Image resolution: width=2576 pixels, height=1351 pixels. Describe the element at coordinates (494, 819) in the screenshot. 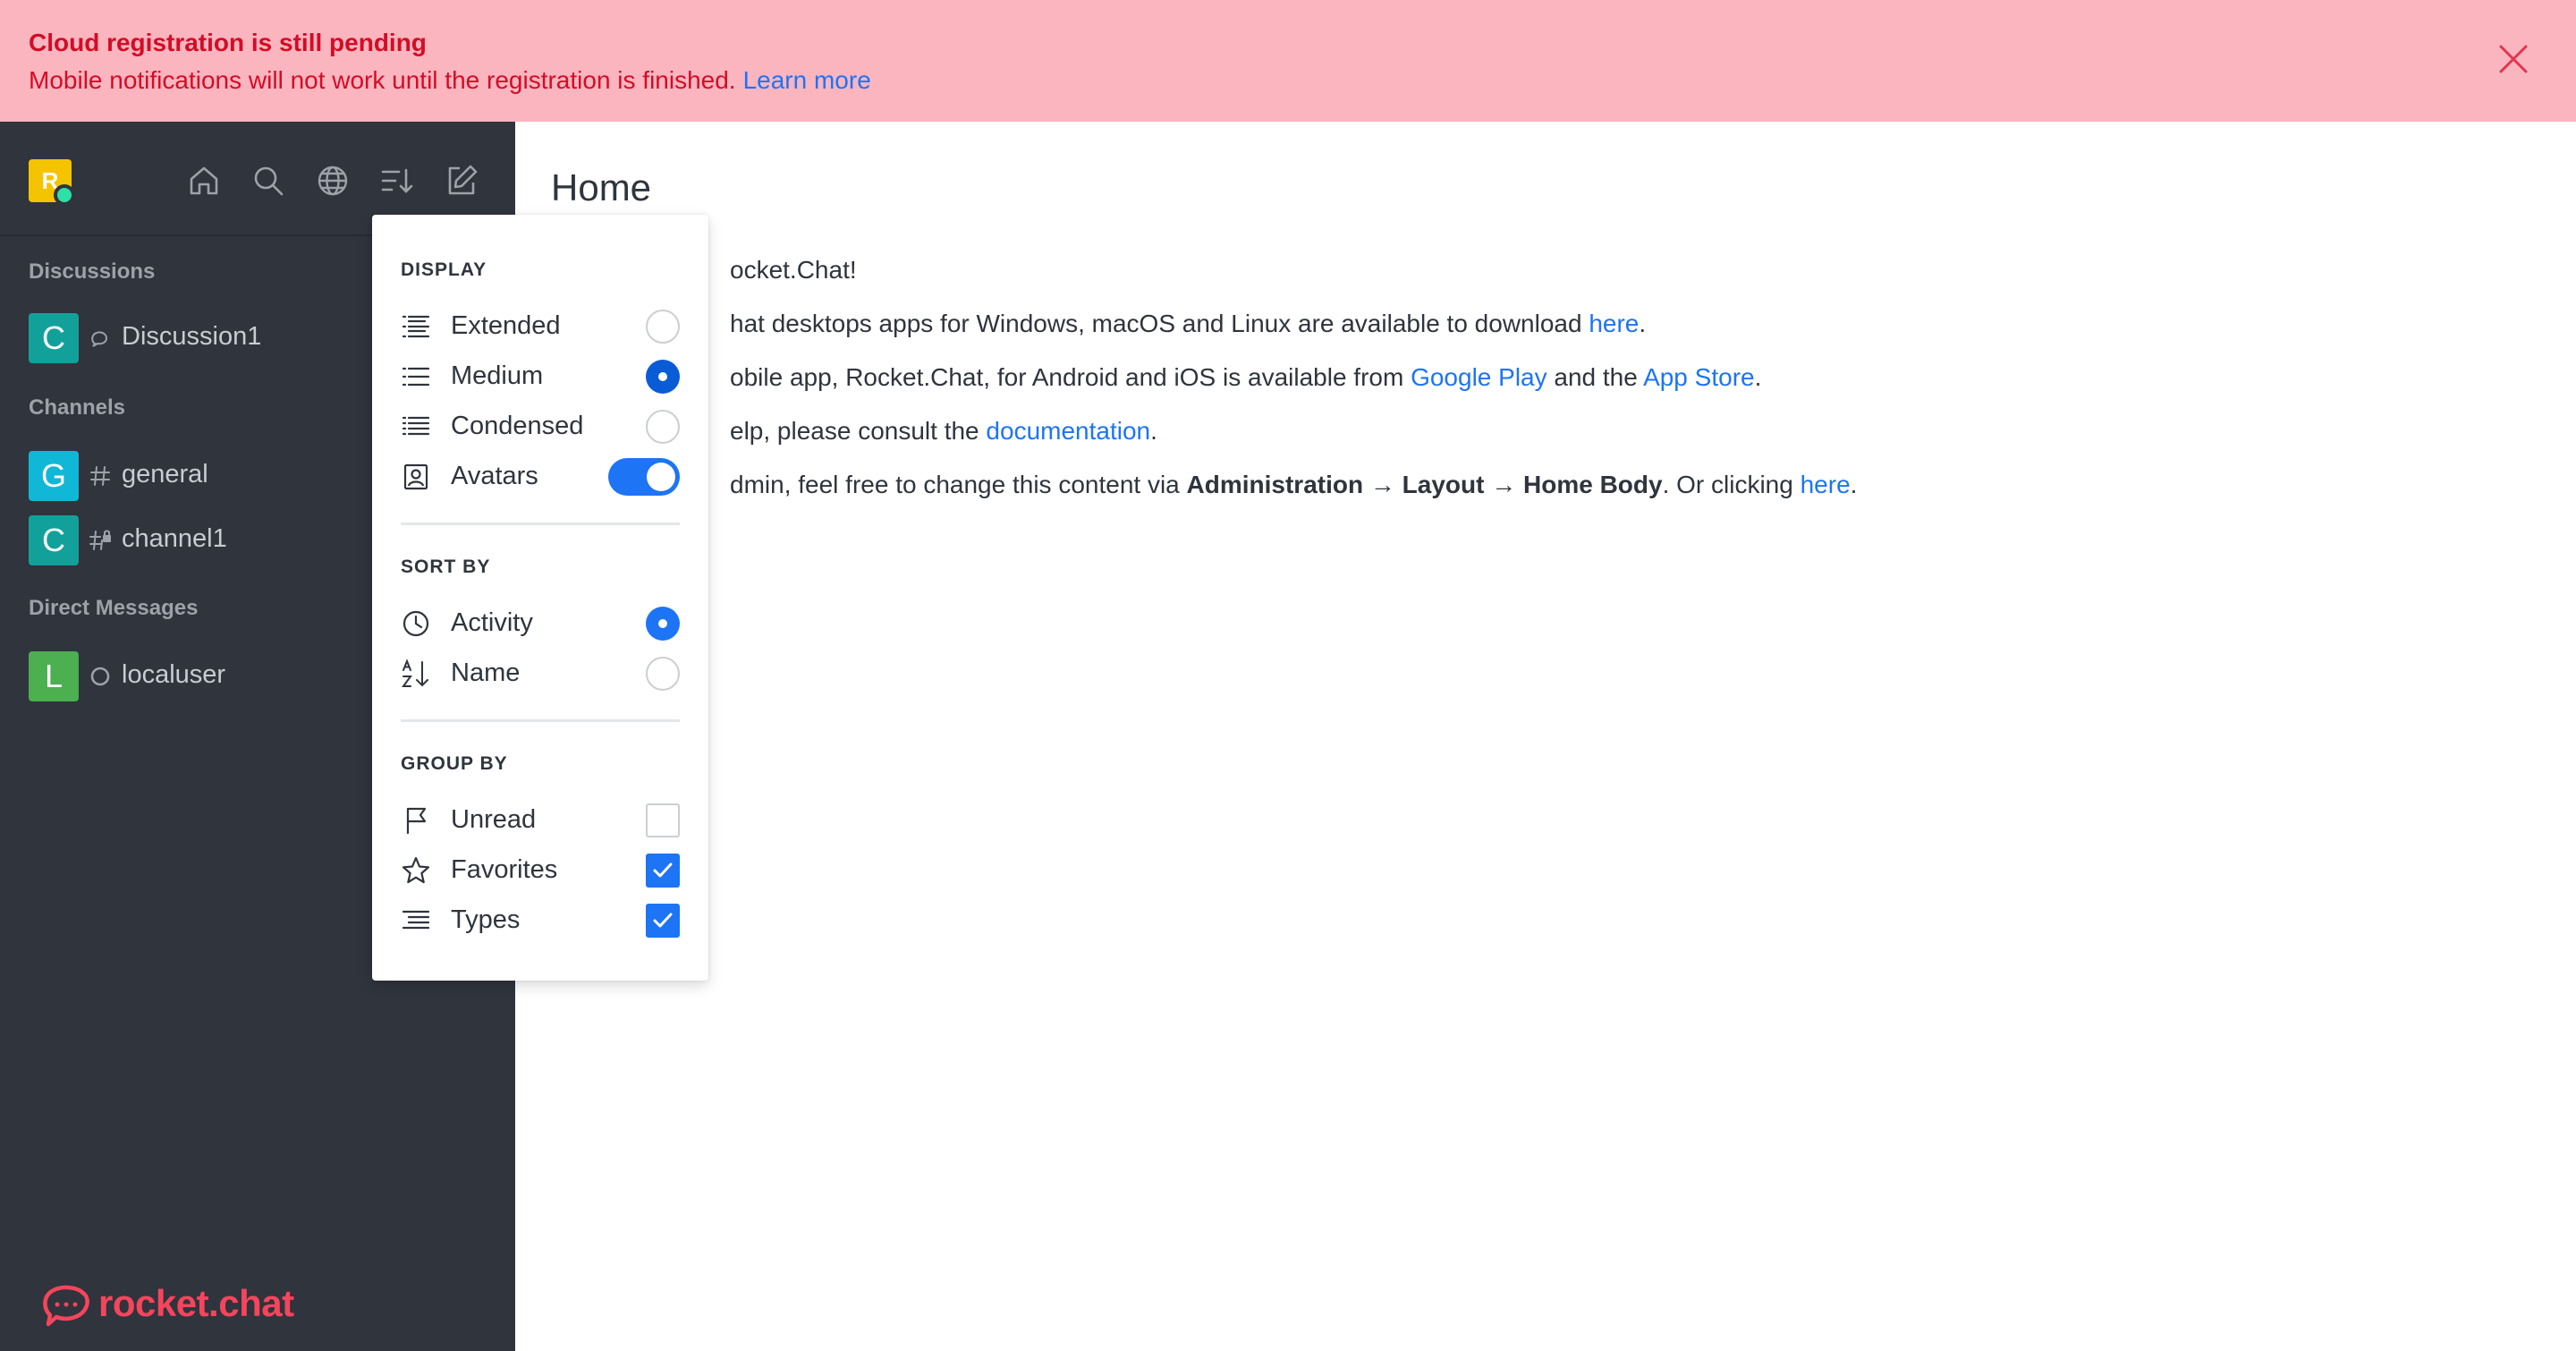

I see `option-label: Unread` at that location.